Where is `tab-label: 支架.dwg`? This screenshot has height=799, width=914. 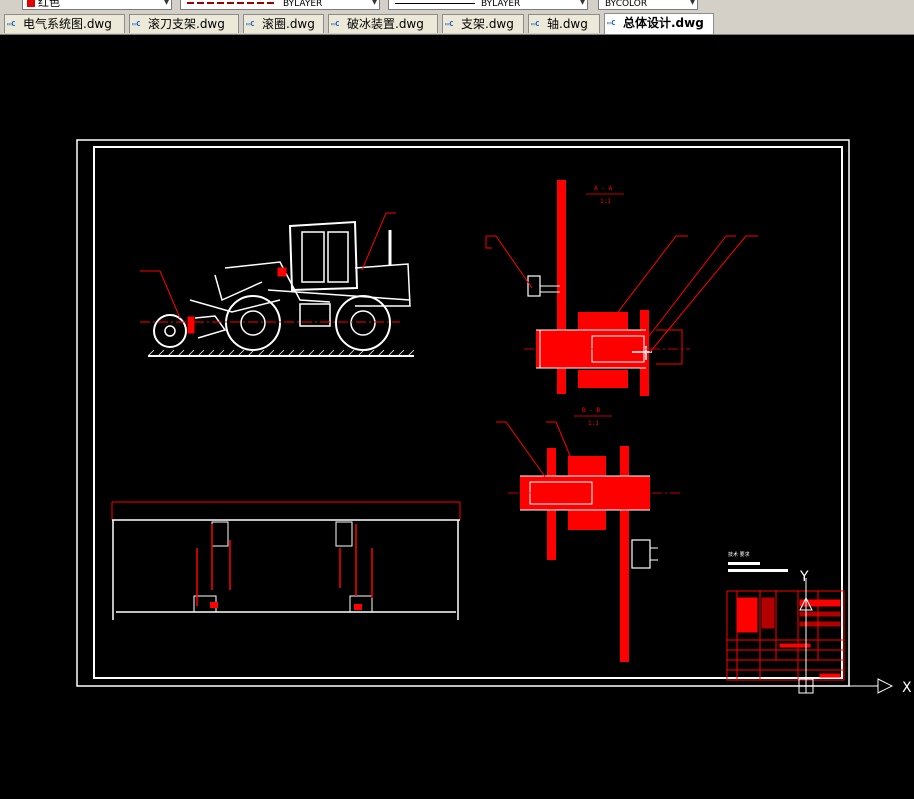
tab-label: 支架.dwg is located at coordinates (487, 24).